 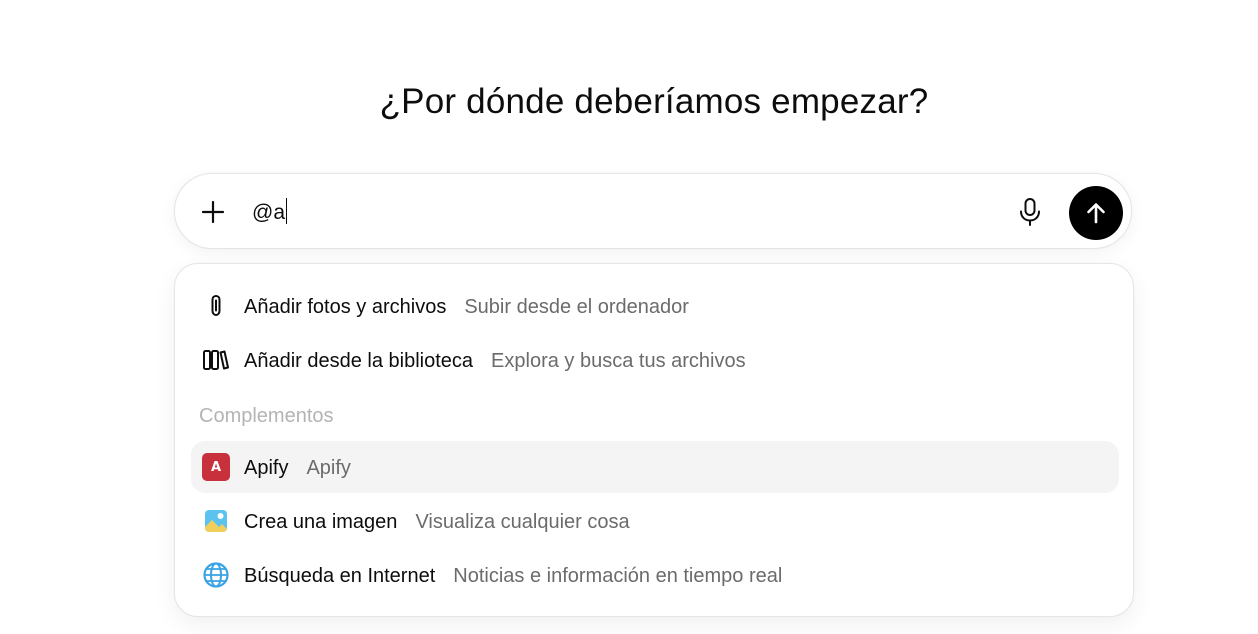 What do you see at coordinates (345, 307) in the screenshot?
I see `menu-item-title: Añadir fotos y archivos` at bounding box center [345, 307].